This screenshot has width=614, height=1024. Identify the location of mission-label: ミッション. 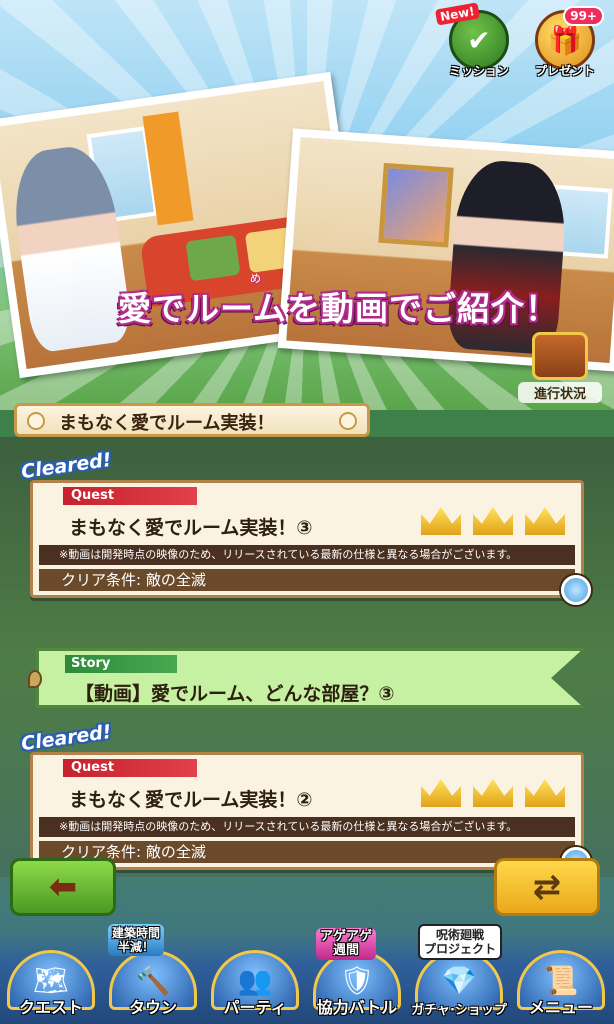
(478, 71).